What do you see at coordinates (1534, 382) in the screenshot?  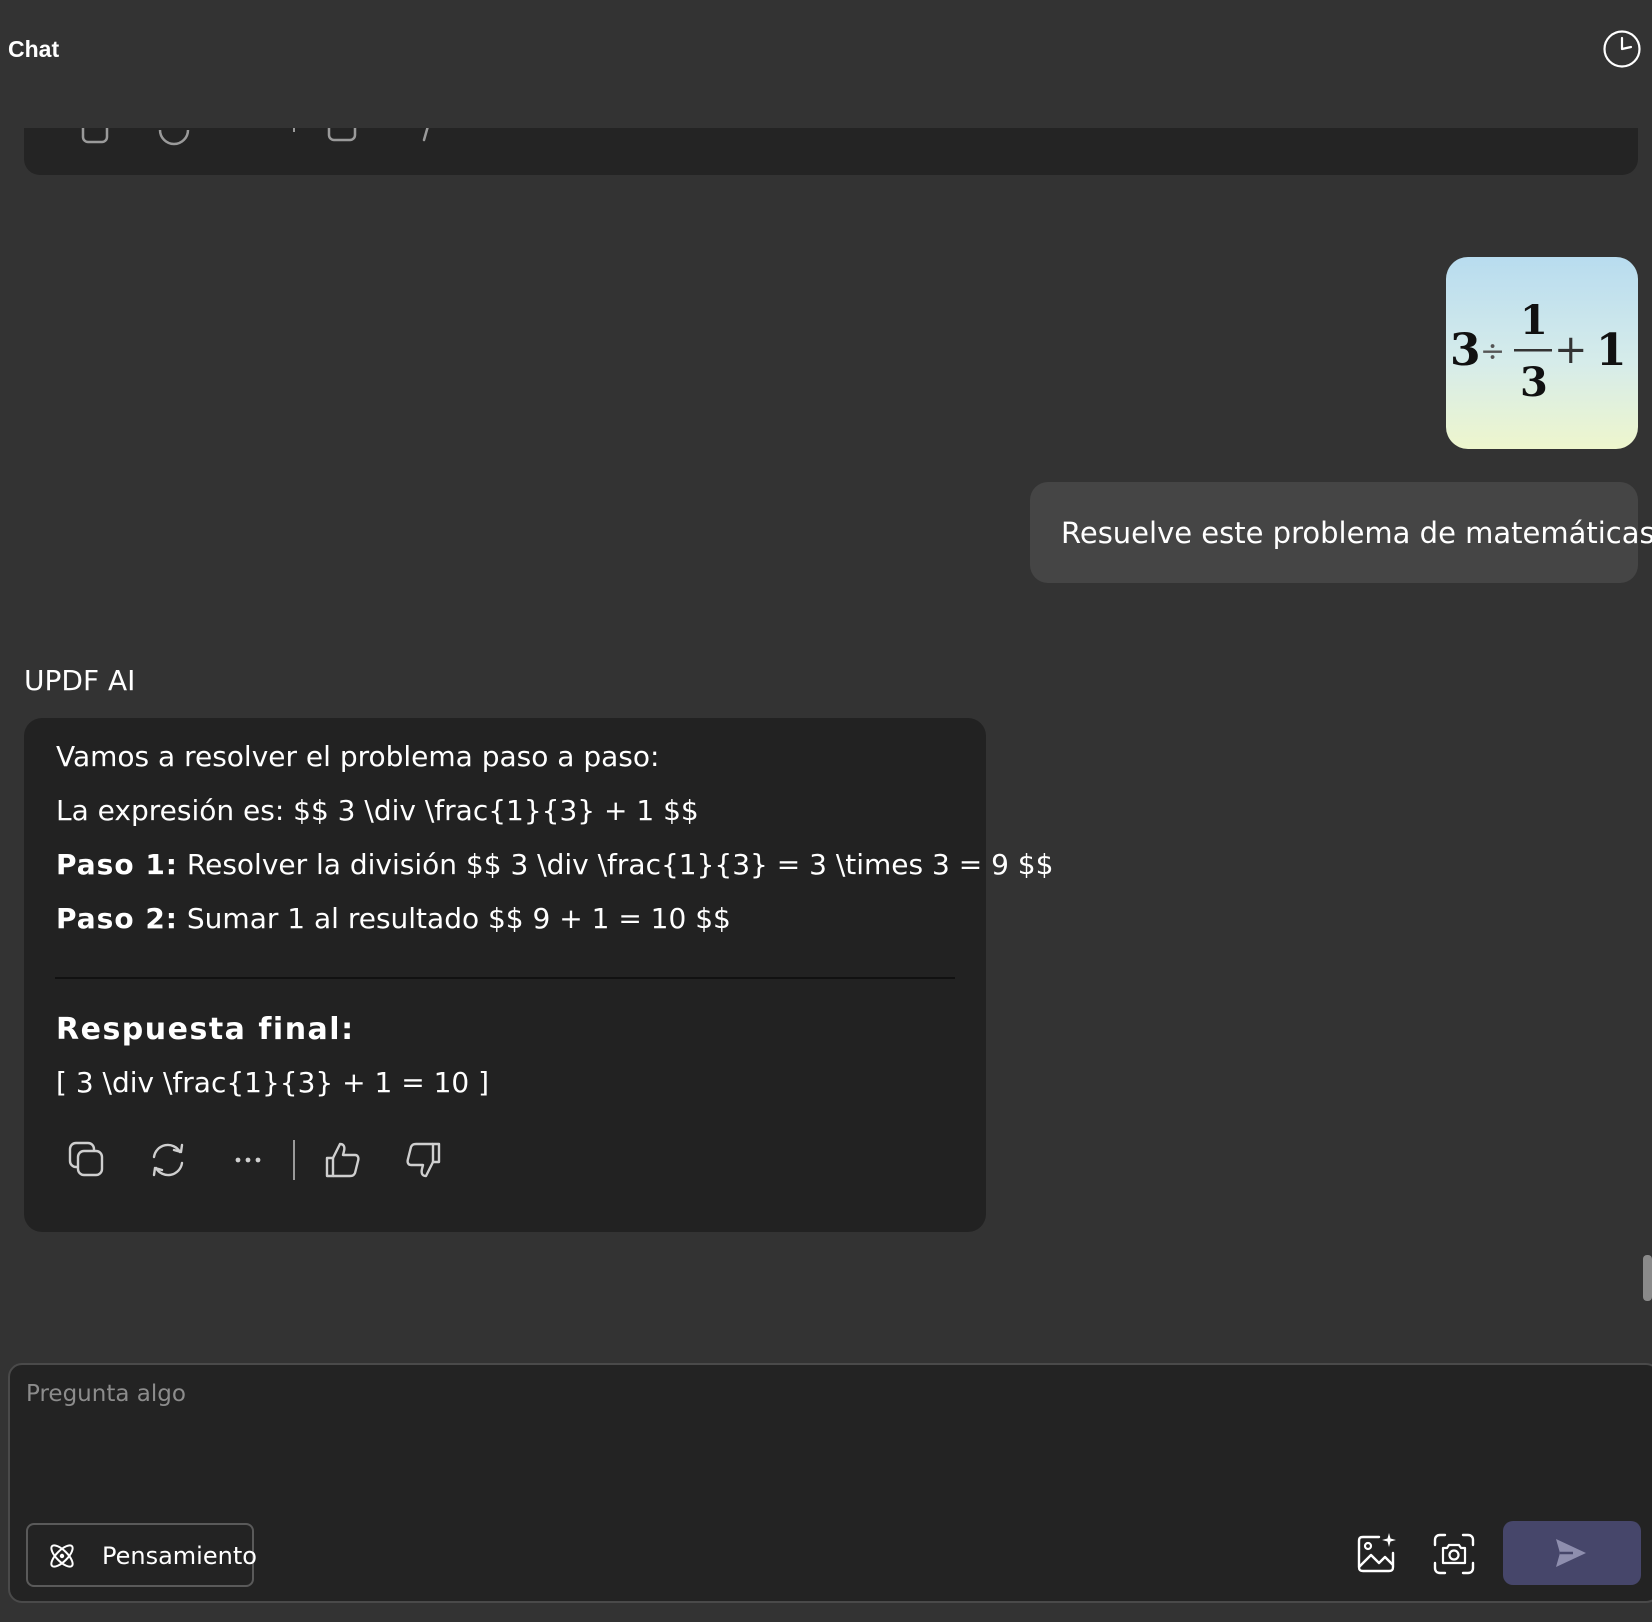 I see `math-denominator: 3` at bounding box center [1534, 382].